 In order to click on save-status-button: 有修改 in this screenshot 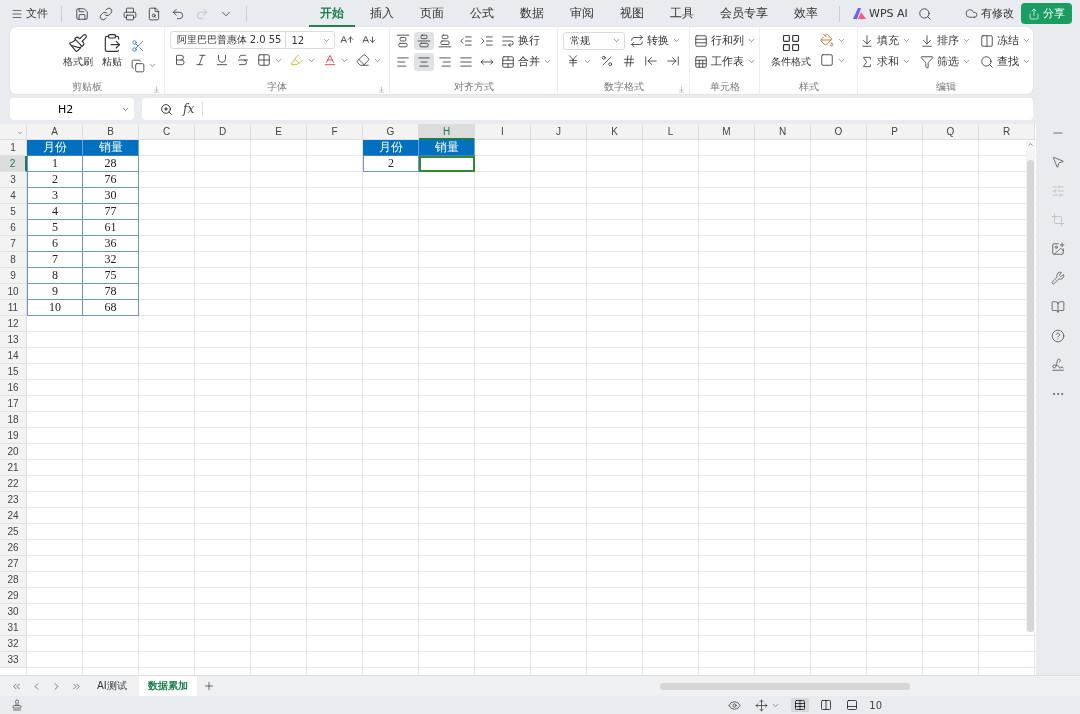, I will do `click(989, 13)`.